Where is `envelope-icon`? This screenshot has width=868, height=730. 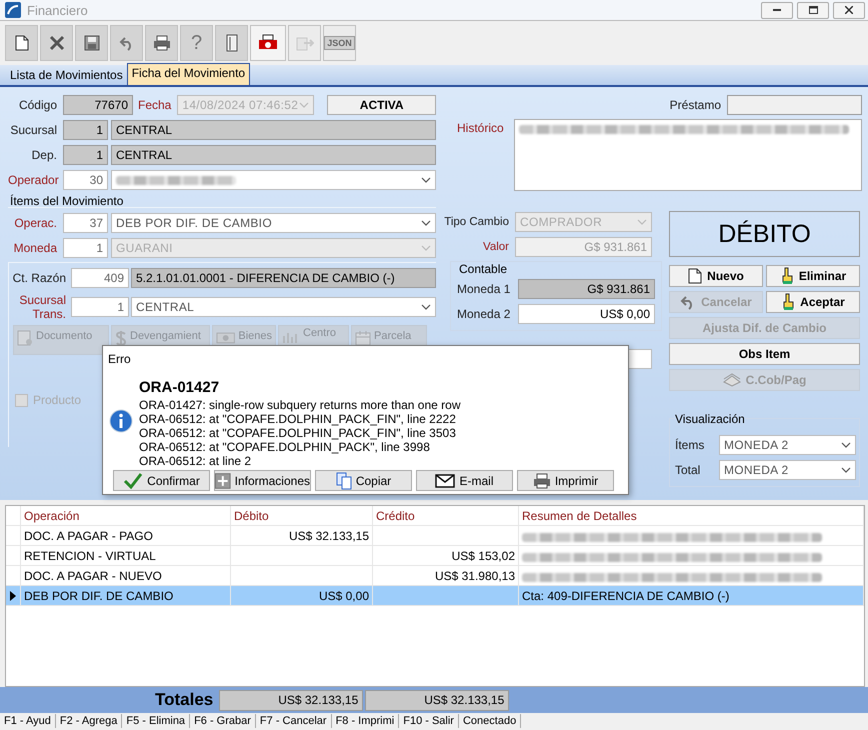
envelope-icon is located at coordinates (445, 481).